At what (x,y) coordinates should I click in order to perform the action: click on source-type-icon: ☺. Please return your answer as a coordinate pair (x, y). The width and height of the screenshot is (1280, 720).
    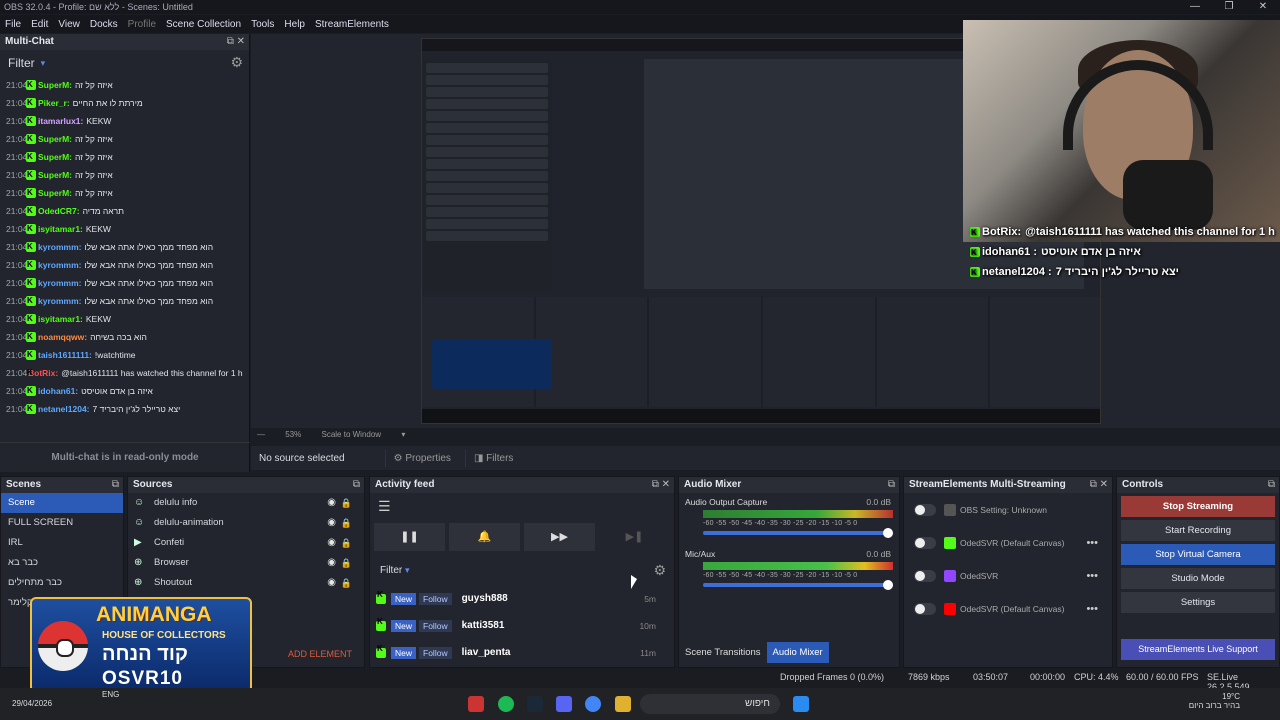
    Looking at the image, I should click on (139, 522).